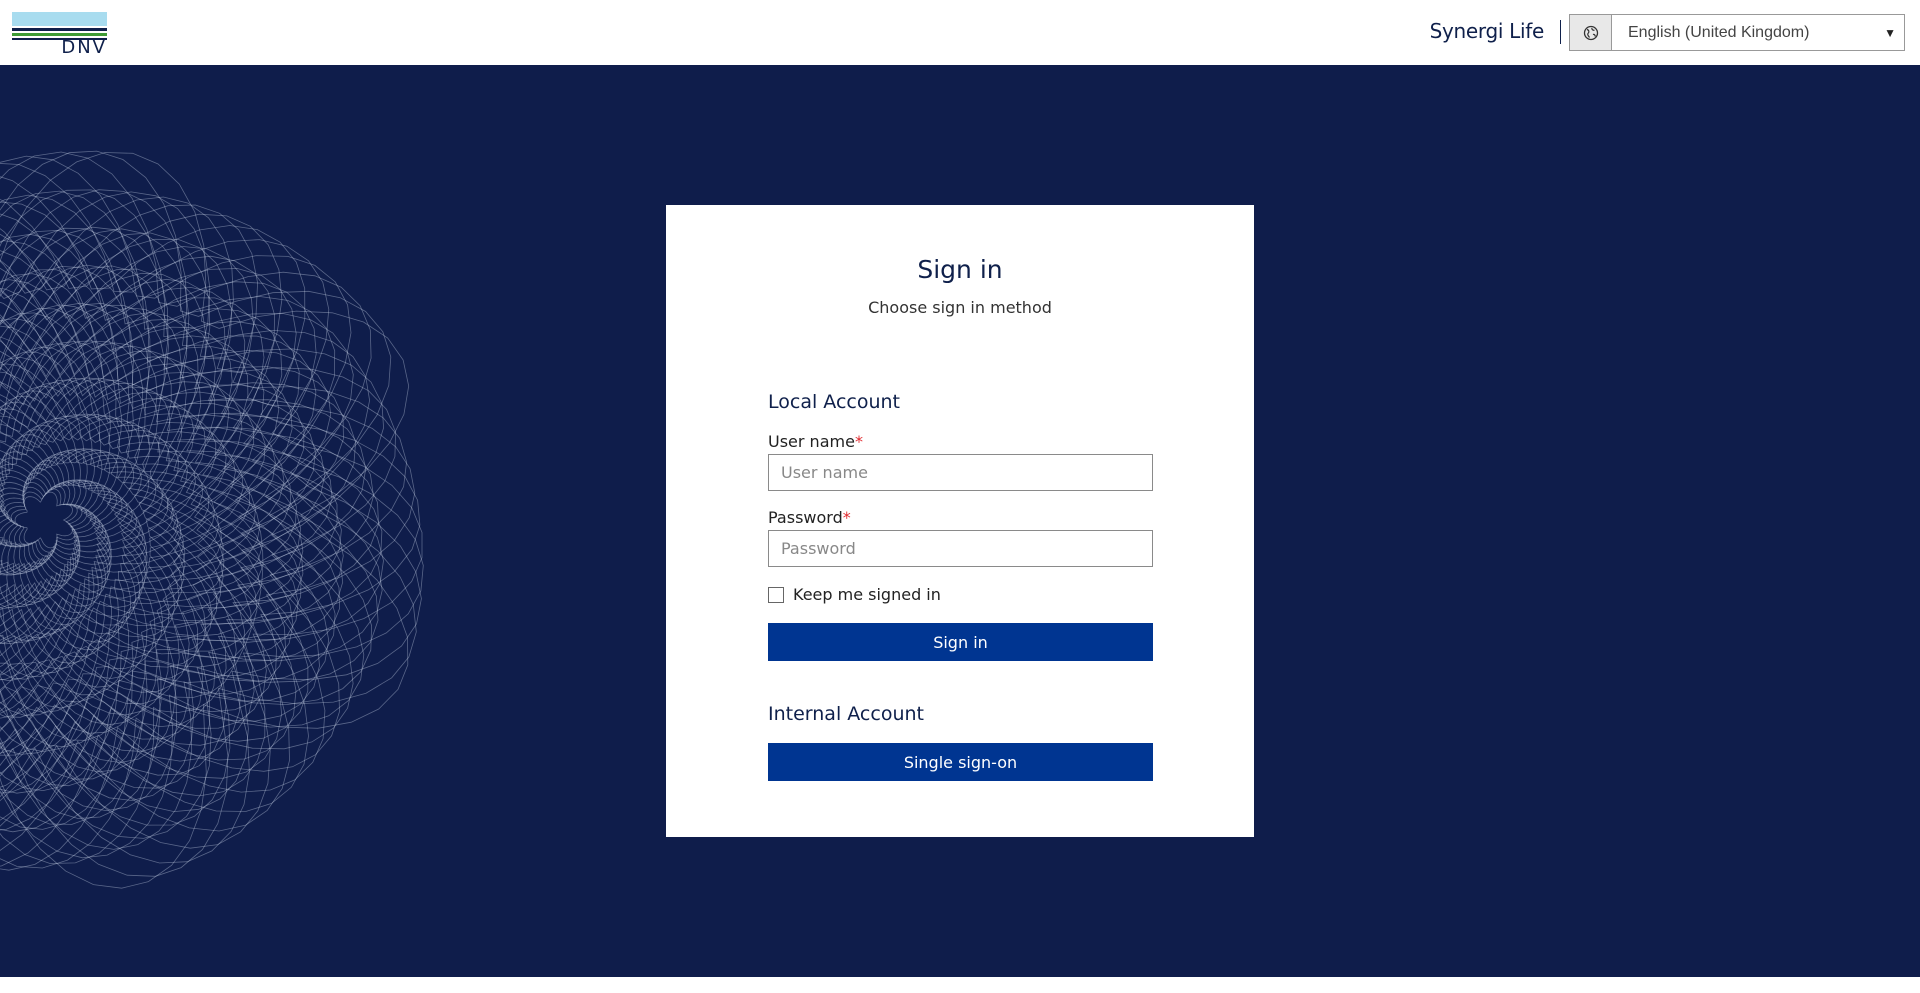 The image size is (1920, 993). I want to click on language-selector: English (United Kingdom) ▼, so click(1737, 32).